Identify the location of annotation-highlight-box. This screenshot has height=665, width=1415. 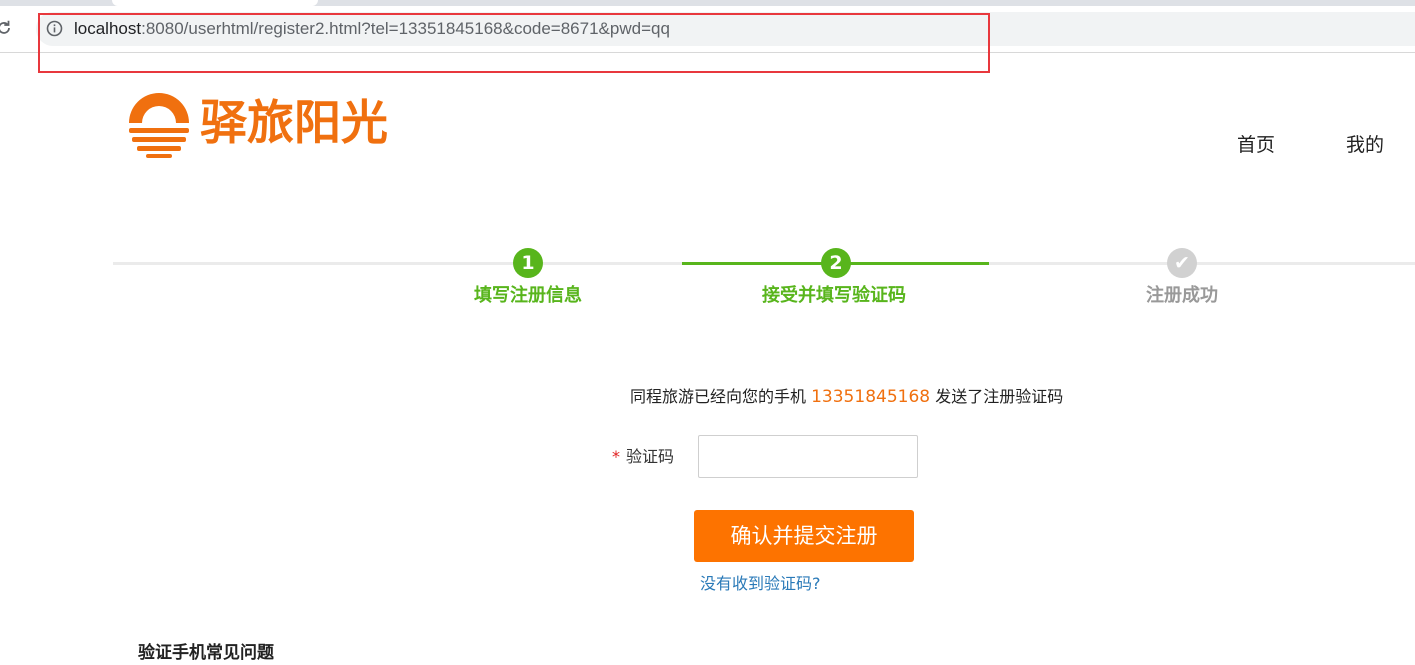
(514, 43).